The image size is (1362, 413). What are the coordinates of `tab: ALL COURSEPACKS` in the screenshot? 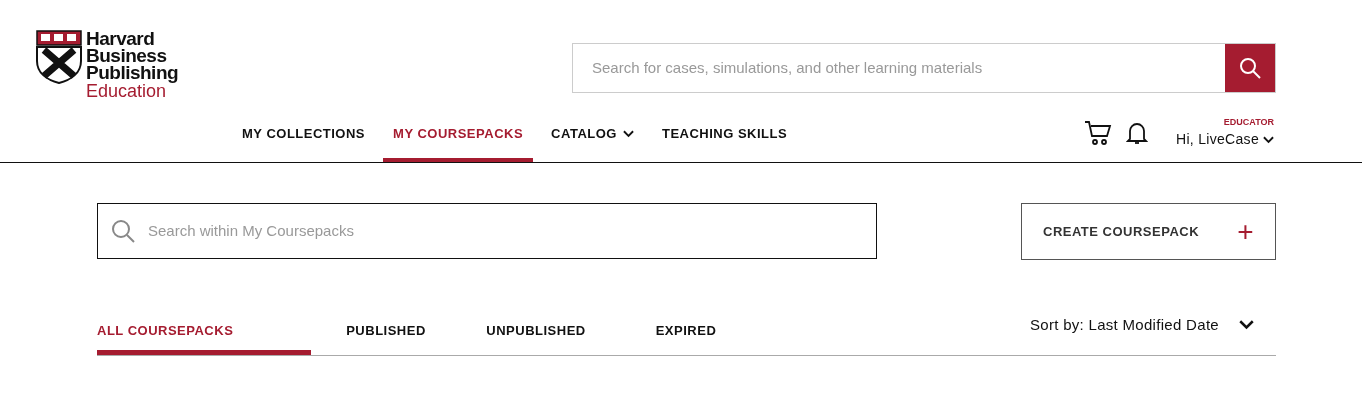 It's located at (204, 332).